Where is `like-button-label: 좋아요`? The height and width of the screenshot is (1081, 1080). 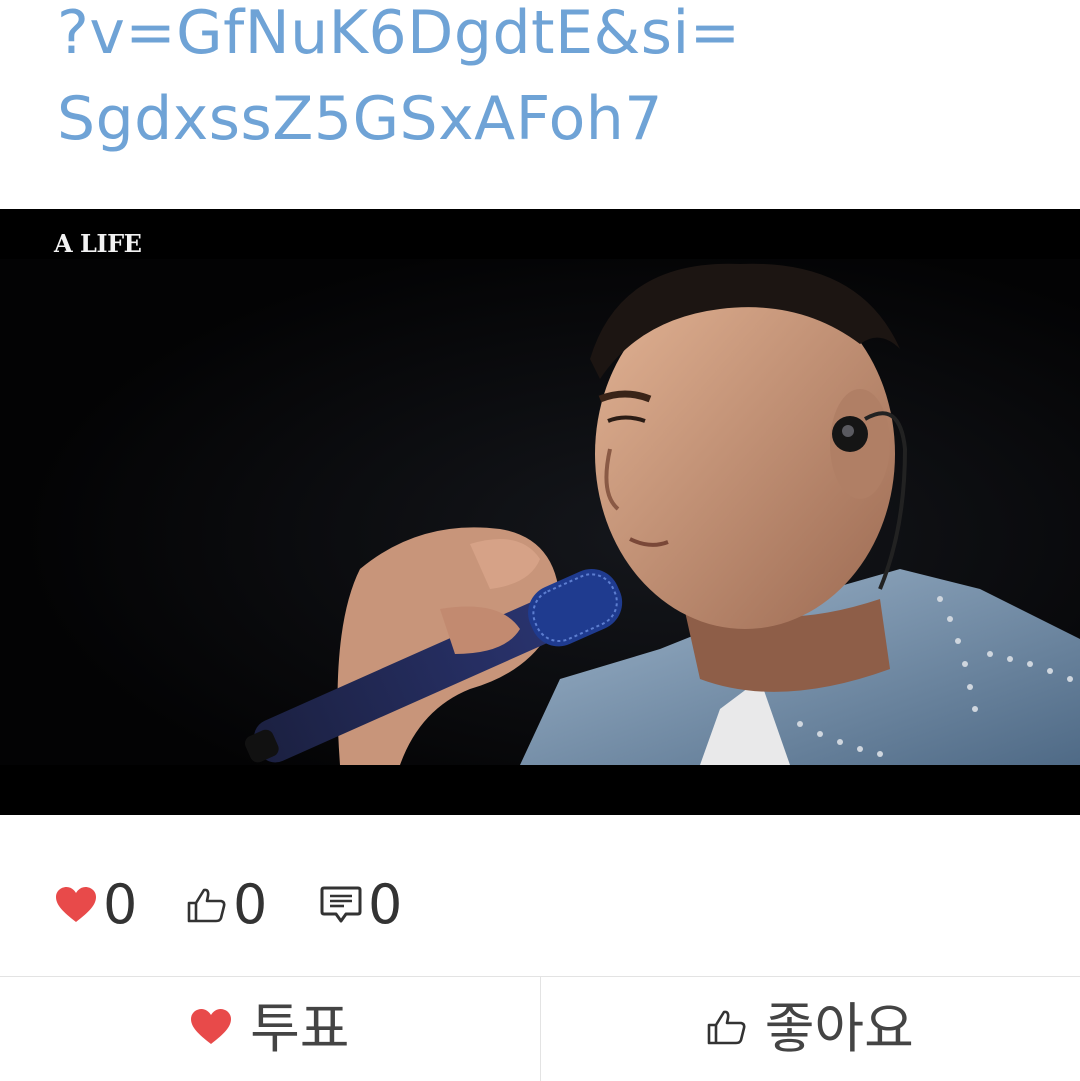
like-button-label: 좋아요 is located at coordinates (839, 1029).